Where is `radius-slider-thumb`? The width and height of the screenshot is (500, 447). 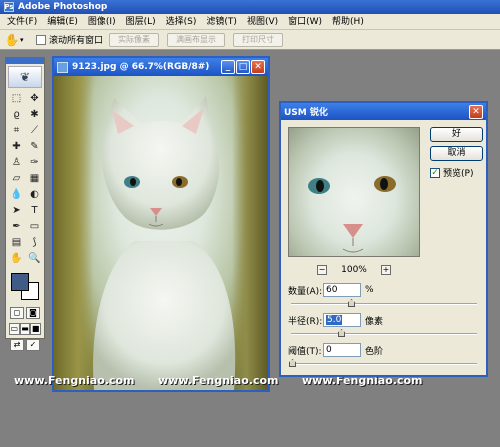 radius-slider-thumb is located at coordinates (341, 333).